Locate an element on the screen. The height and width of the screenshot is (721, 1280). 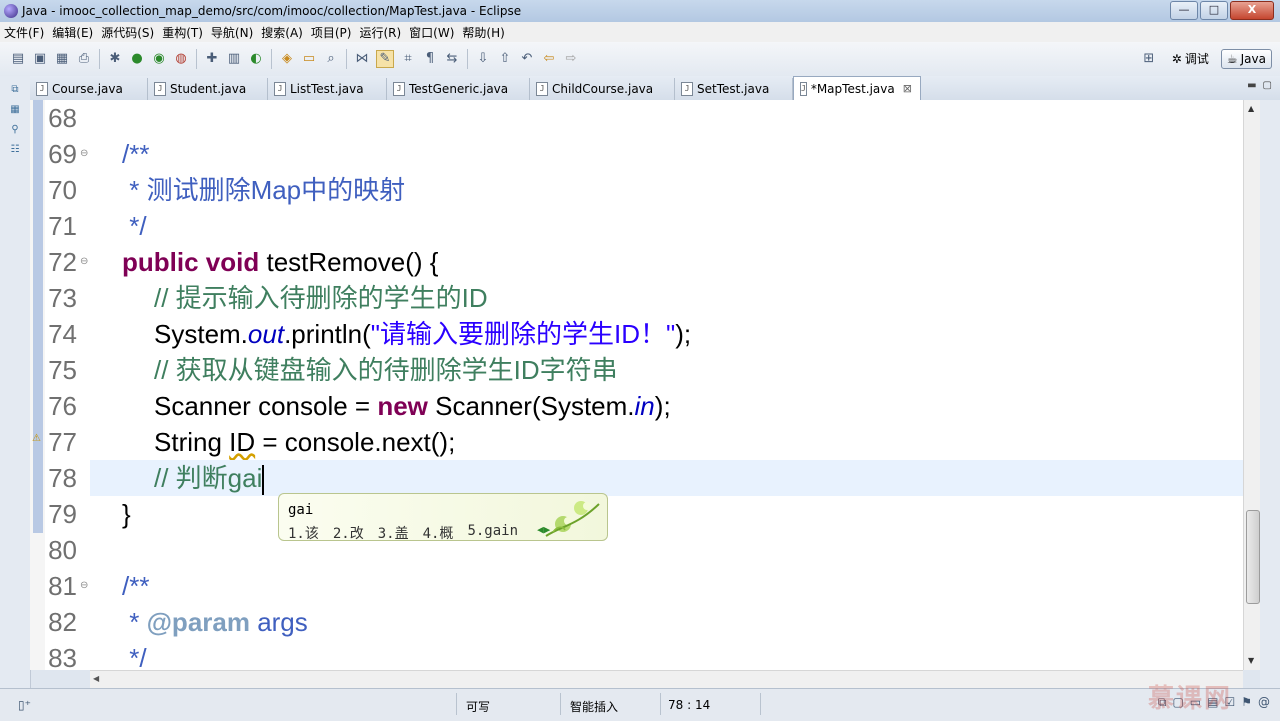
menu-source: 源代码(S) is located at coordinates (127, 32).